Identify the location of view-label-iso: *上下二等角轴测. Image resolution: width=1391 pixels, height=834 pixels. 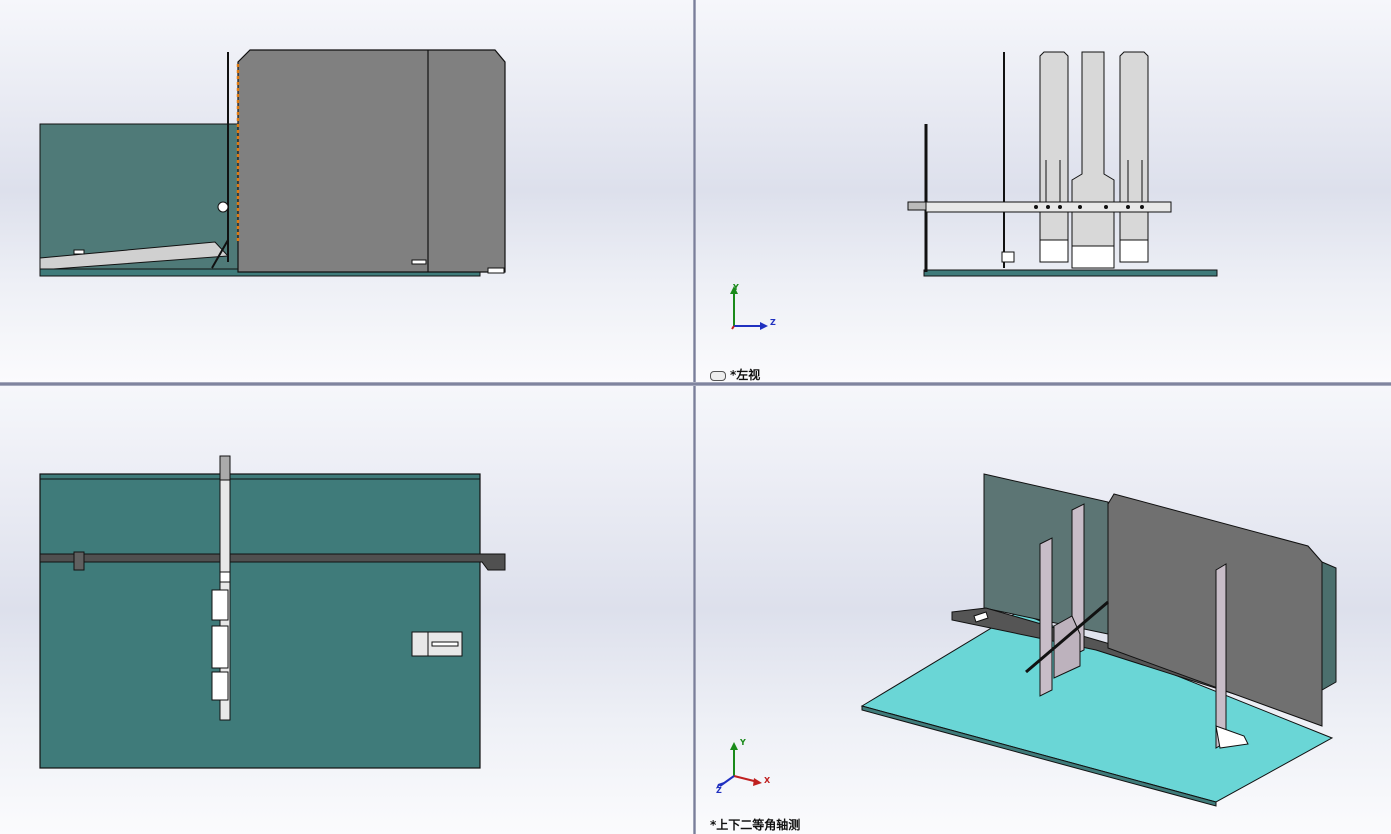
(755, 824).